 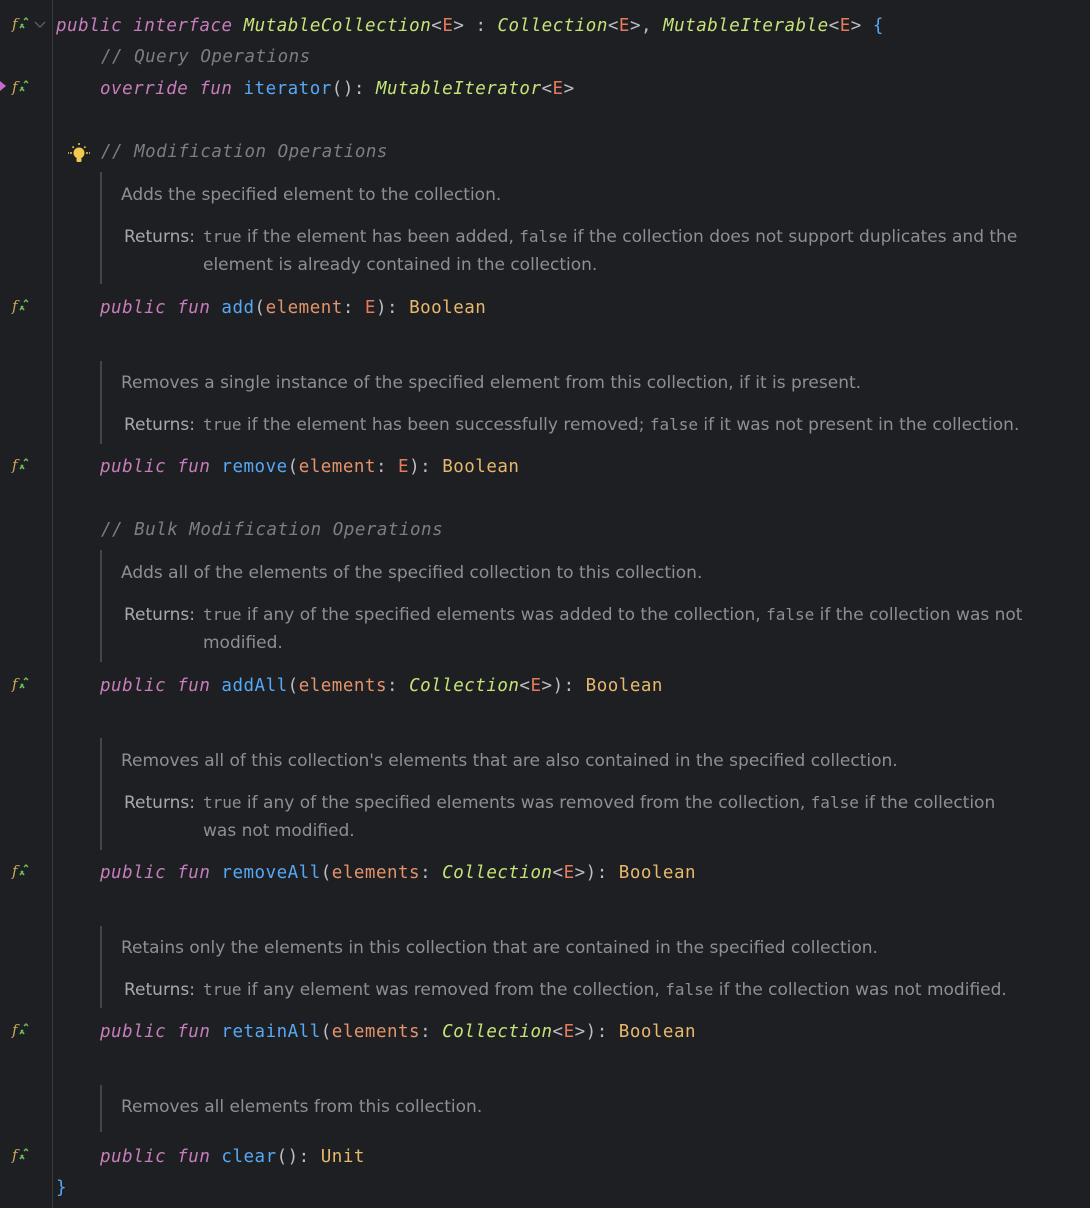 I want to click on remove-declaration: public fun remove(element: E): Boolean, so click(x=309, y=467).